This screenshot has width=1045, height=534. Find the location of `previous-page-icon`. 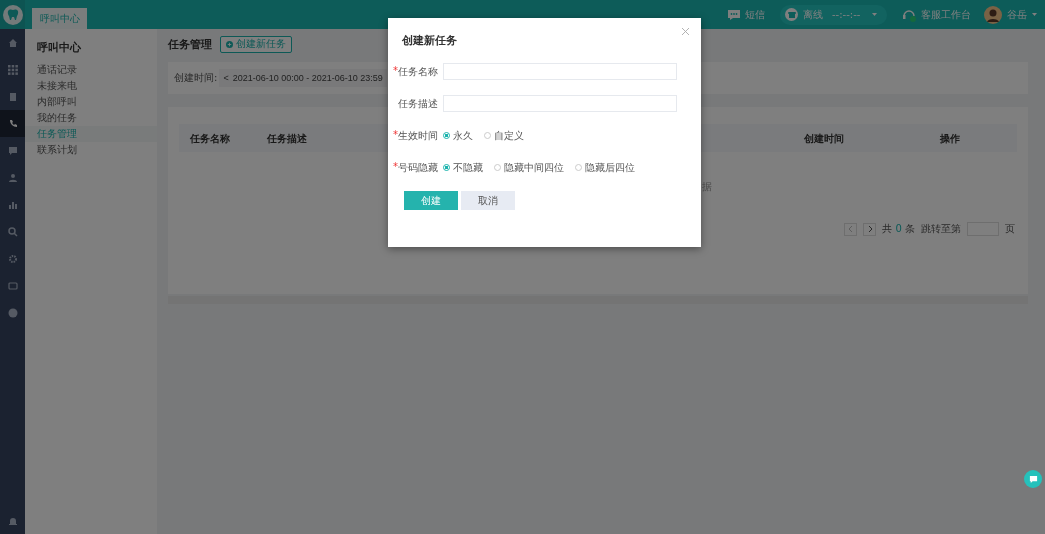

previous-page-icon is located at coordinates (851, 229).